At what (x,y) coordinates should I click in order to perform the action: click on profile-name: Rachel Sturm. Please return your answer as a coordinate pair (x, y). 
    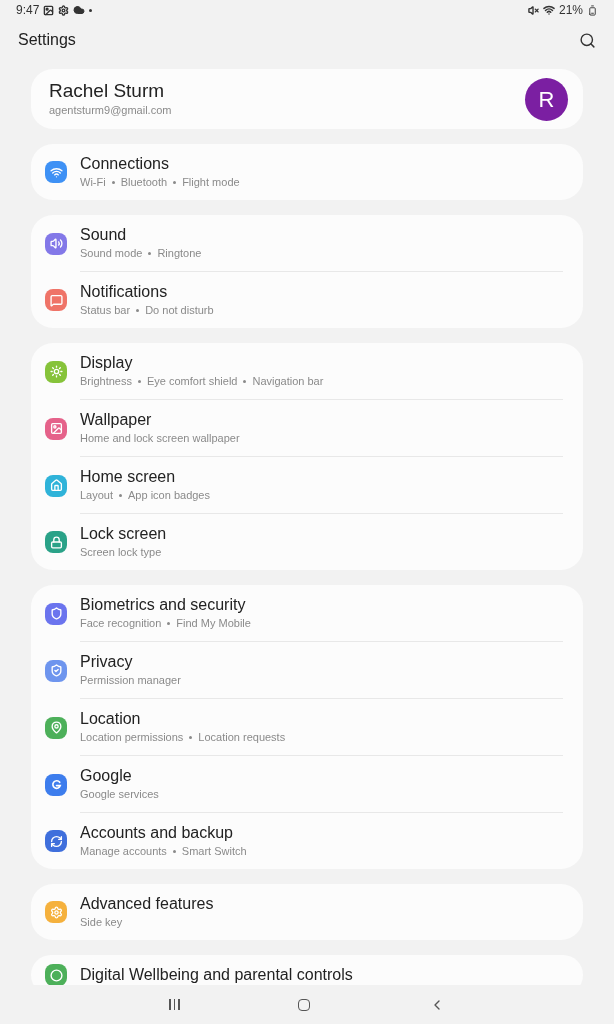
    Looking at the image, I should click on (107, 91).